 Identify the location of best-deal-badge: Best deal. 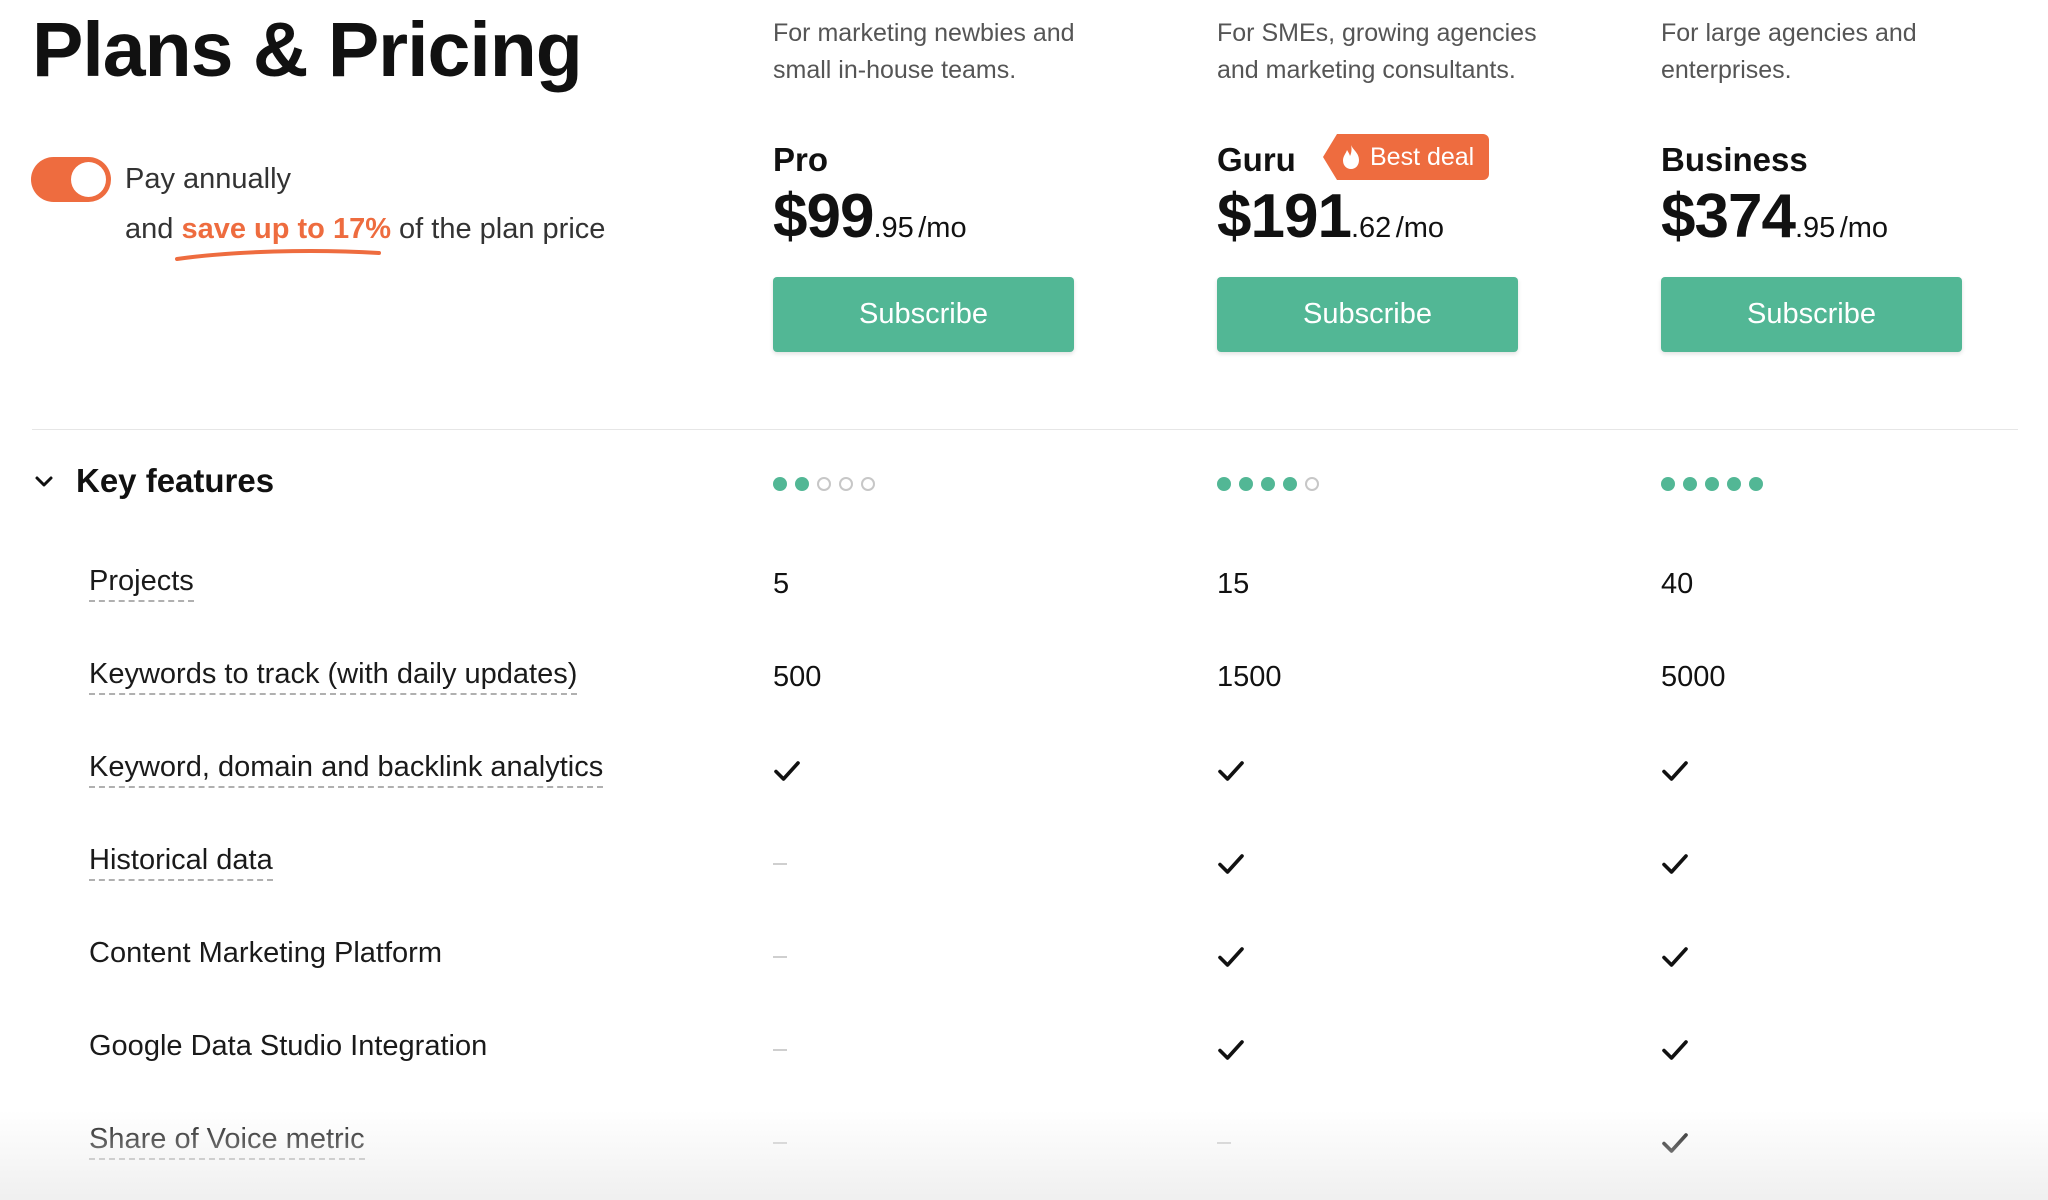
(1406, 157).